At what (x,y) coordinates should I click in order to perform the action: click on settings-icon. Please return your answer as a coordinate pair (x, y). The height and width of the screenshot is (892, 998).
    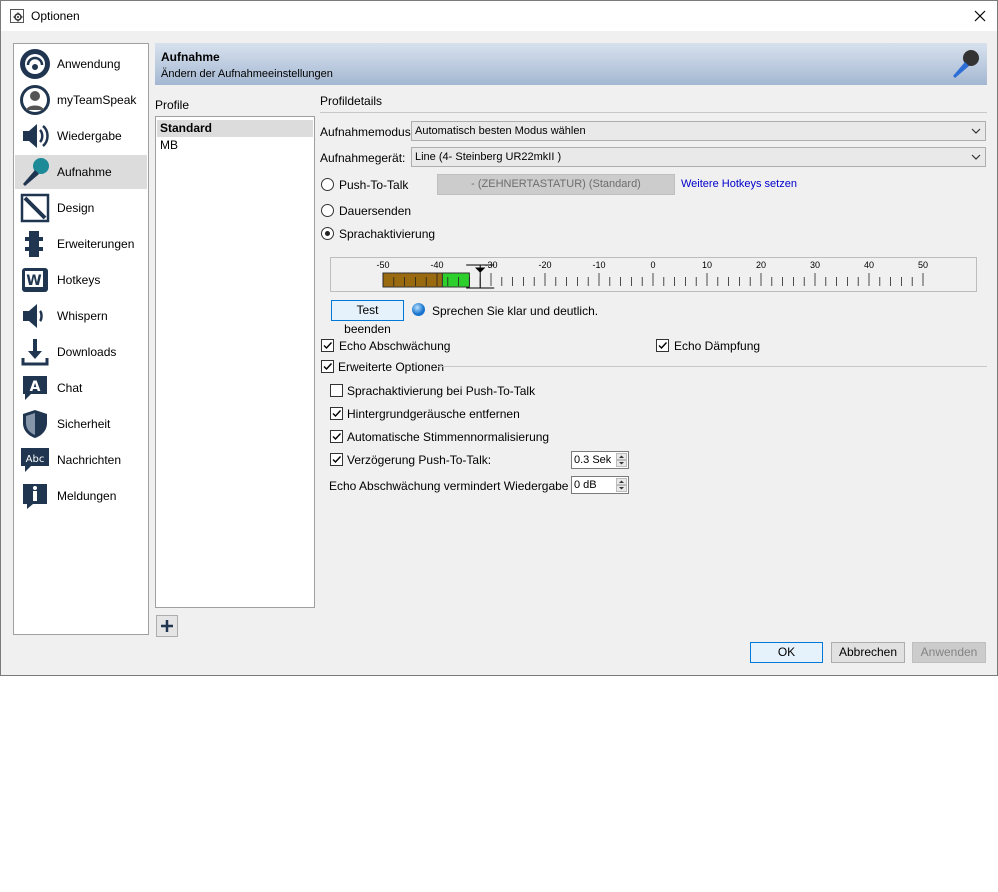
    Looking at the image, I should click on (17, 16).